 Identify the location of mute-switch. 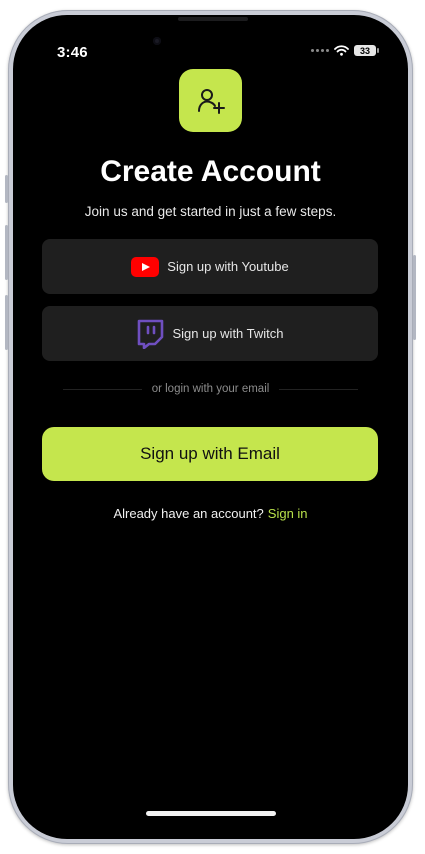
(6, 189).